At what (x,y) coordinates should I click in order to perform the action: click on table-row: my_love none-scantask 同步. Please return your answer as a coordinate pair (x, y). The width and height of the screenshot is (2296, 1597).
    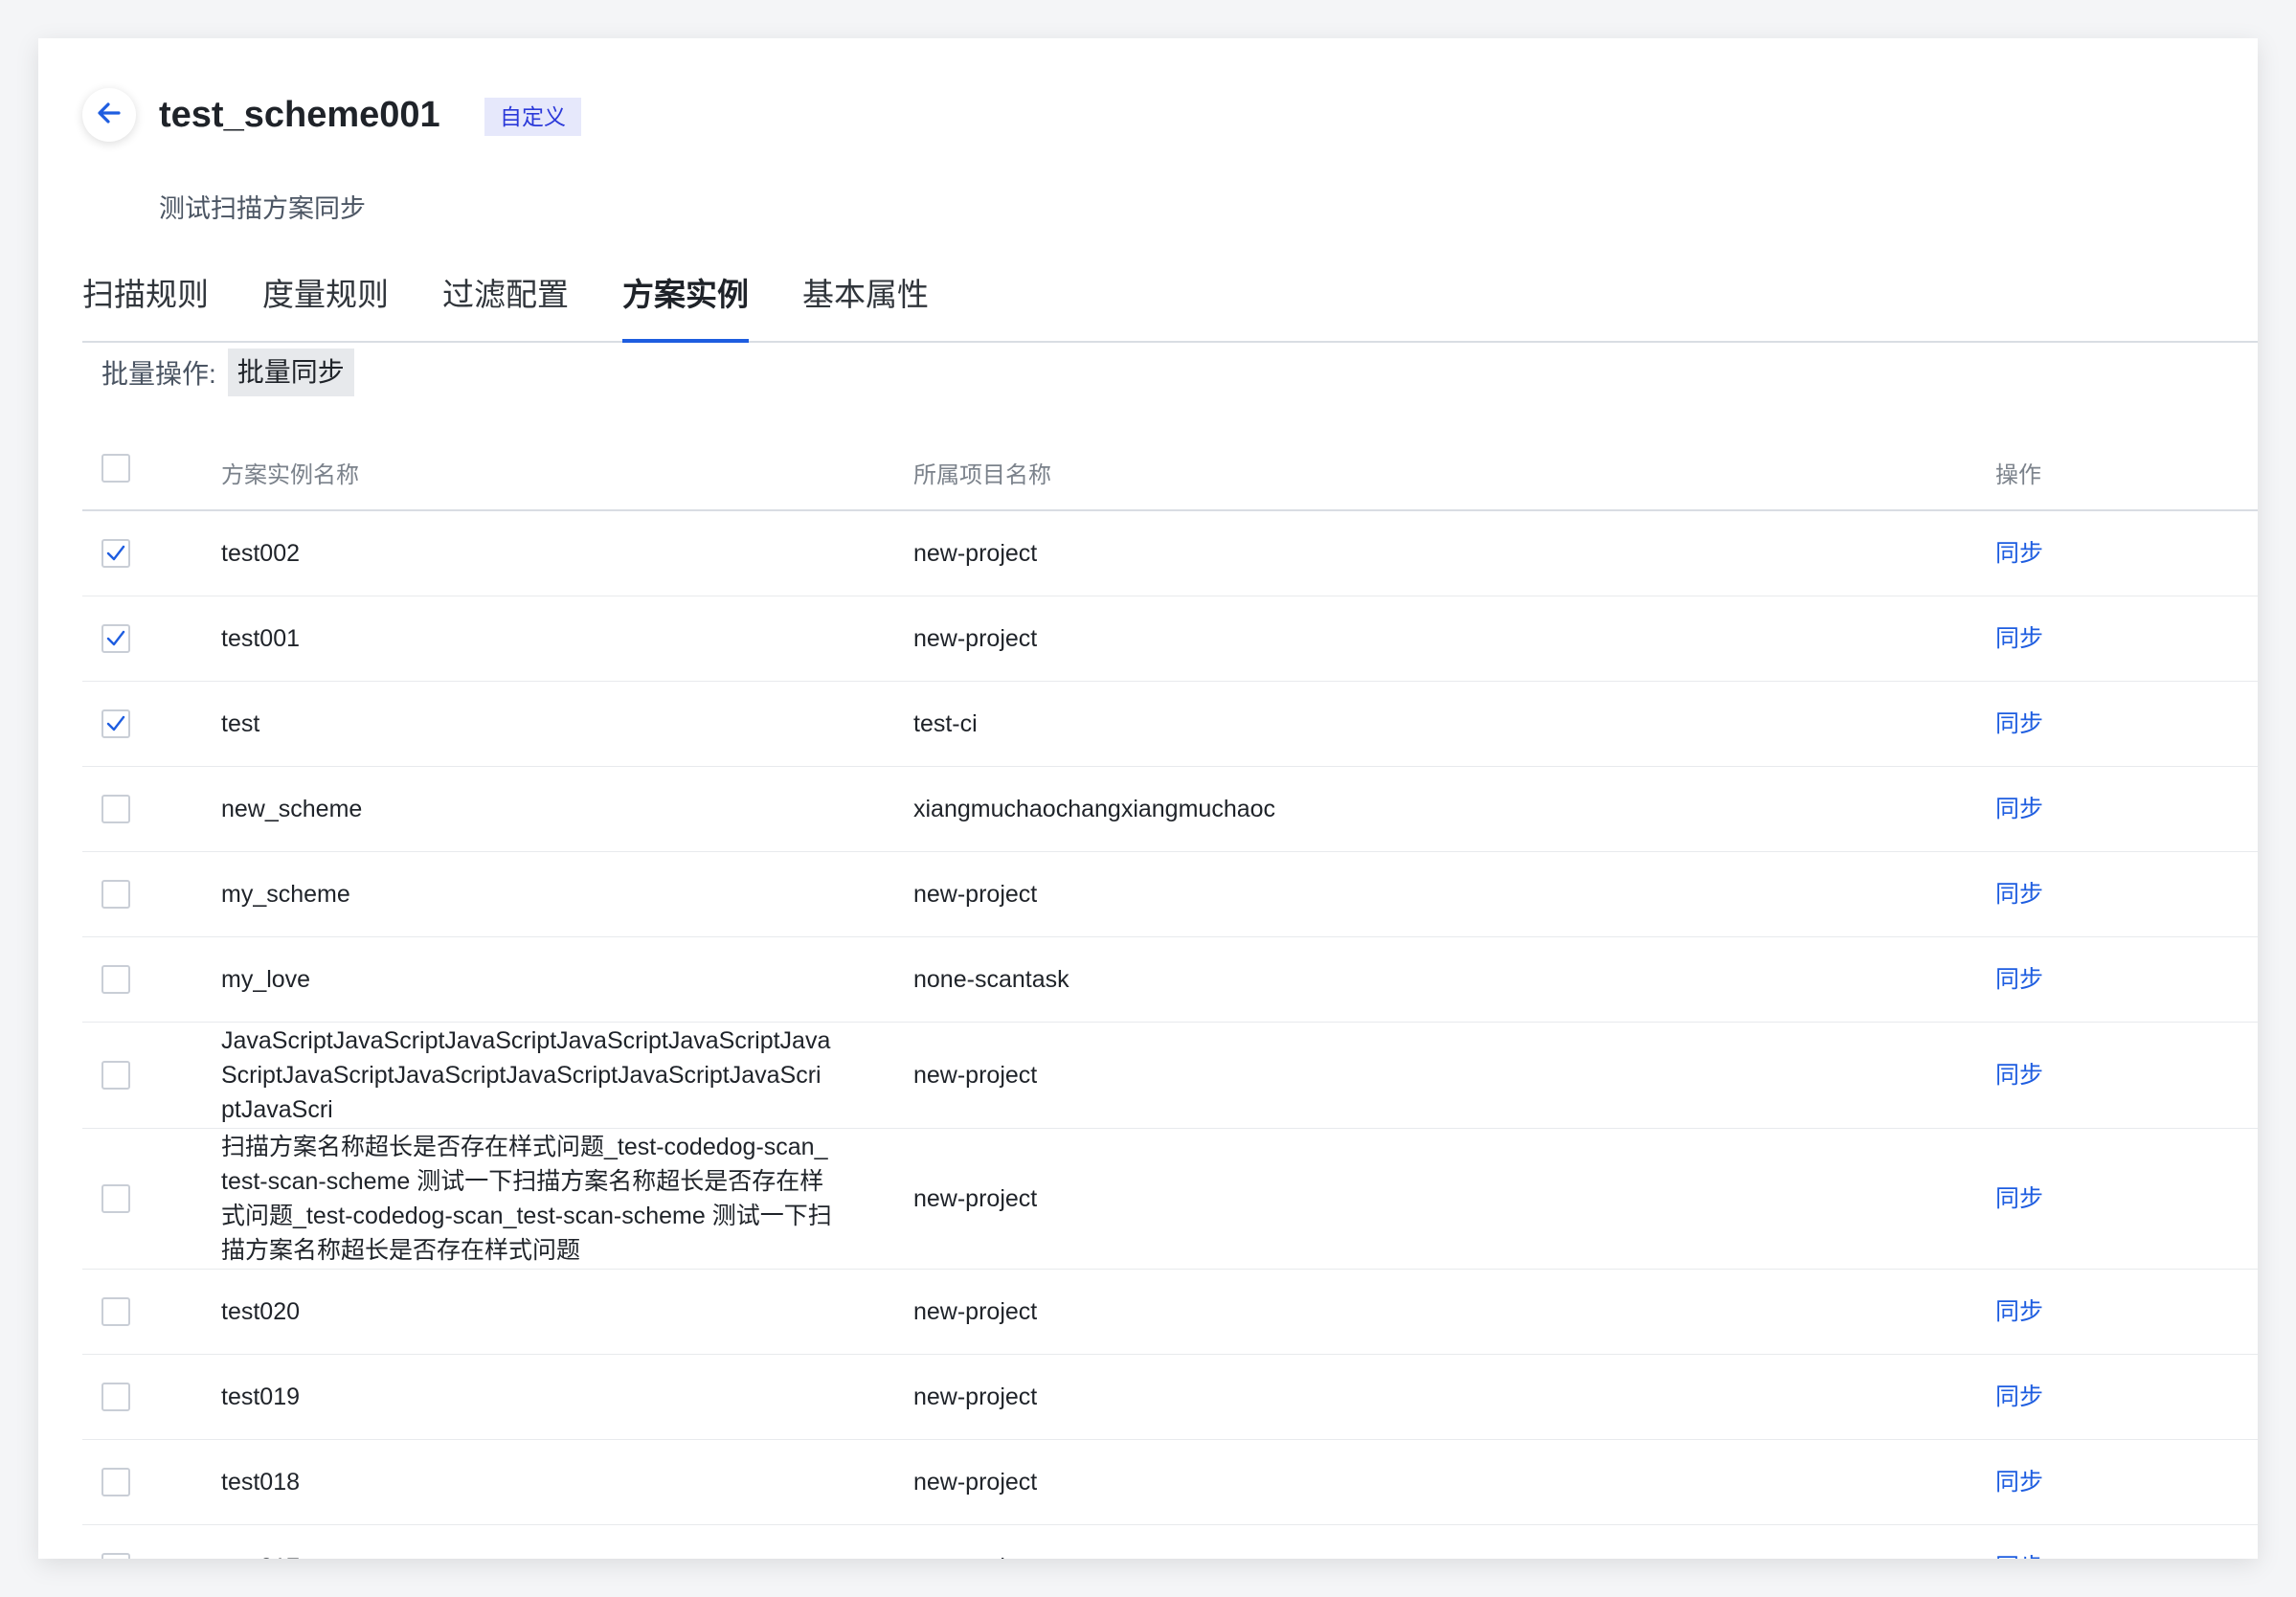
    Looking at the image, I should click on (1170, 980).